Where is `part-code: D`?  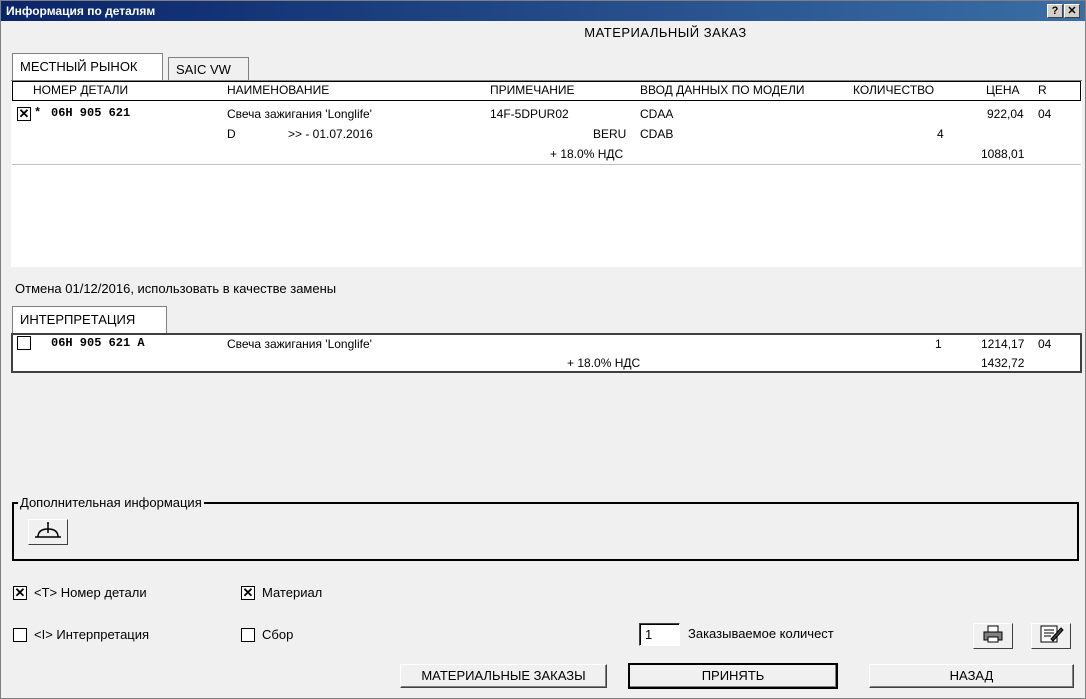
part-code: D is located at coordinates (231, 134).